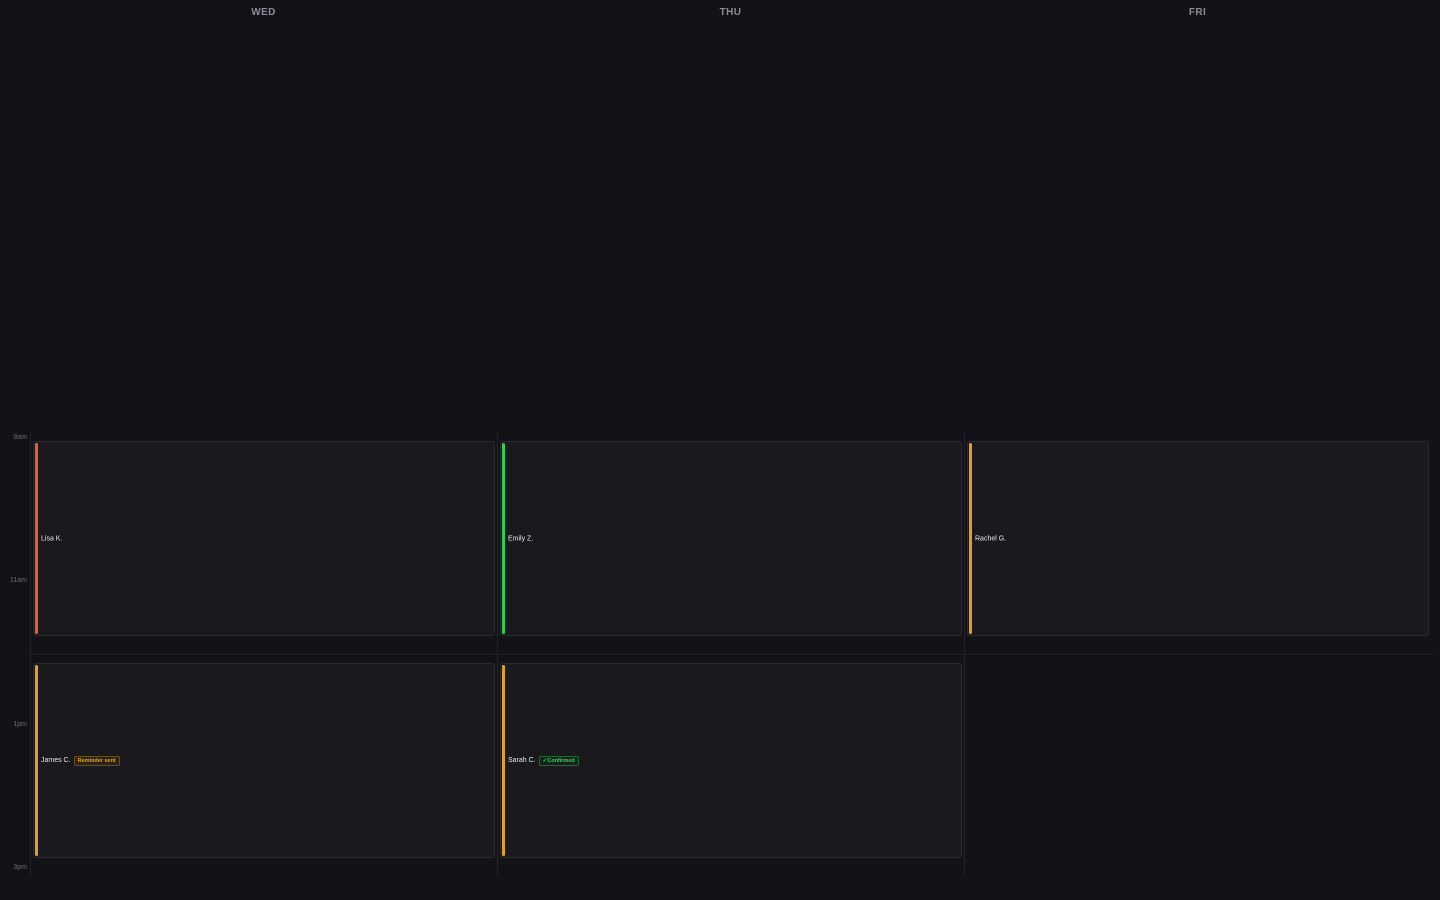 The image size is (1440, 900). What do you see at coordinates (264, 538) in the screenshot?
I see `event-card-lisa: Lisa K.` at bounding box center [264, 538].